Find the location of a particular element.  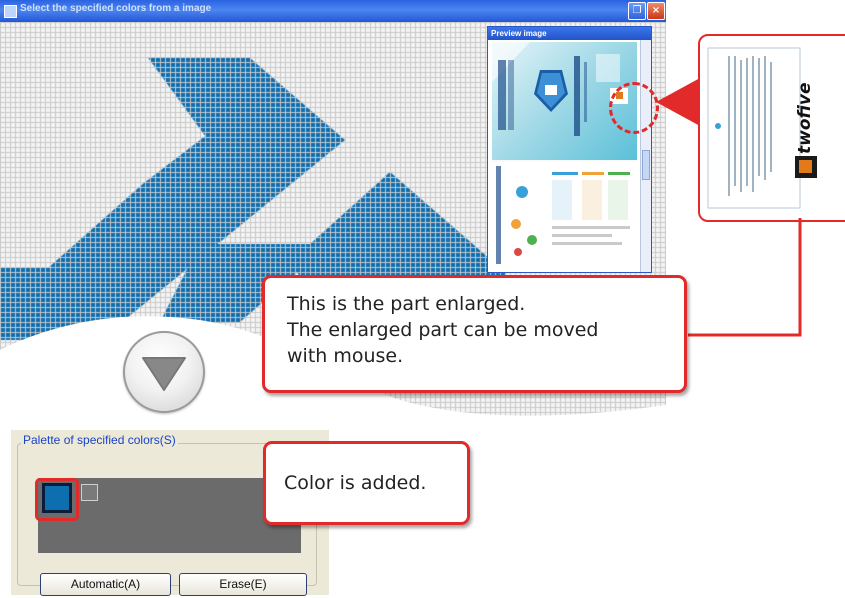

swatch-highlight-marker is located at coordinates (57, 499).